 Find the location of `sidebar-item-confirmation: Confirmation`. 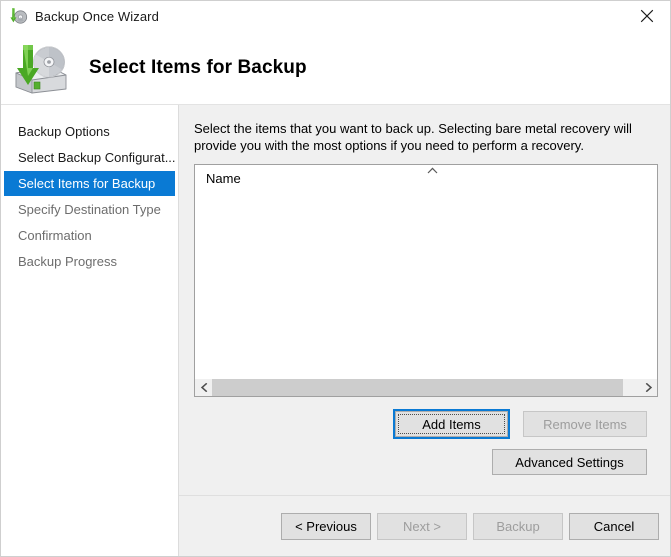

sidebar-item-confirmation: Confirmation is located at coordinates (89, 235).